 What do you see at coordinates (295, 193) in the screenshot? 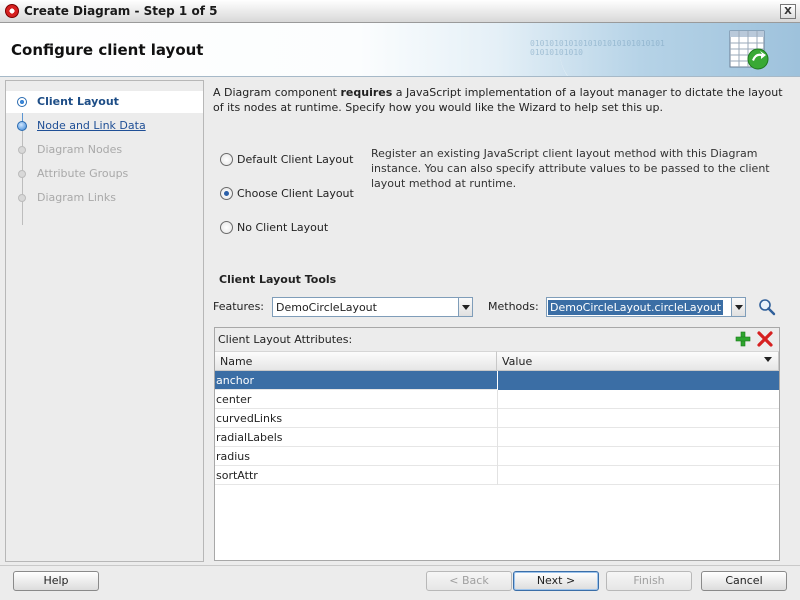
I see `radio-label: Choose Client Layout` at bounding box center [295, 193].